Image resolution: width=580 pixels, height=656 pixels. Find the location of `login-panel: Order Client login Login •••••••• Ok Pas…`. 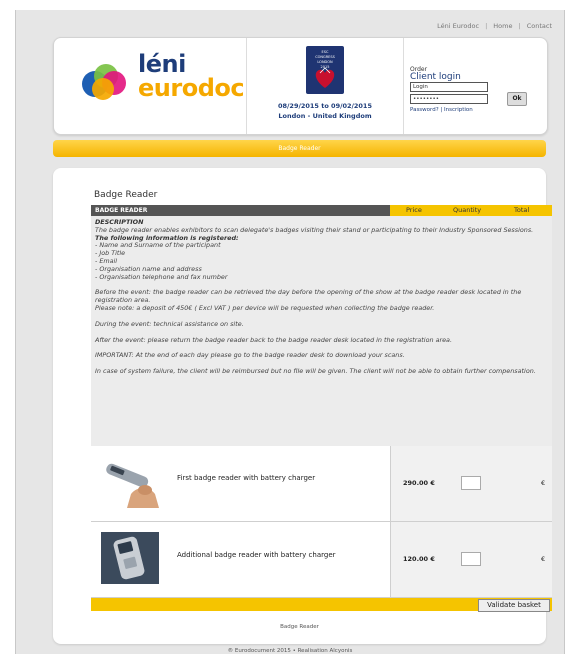

login-panel: Order Client login Login •••••••• Ok Pas… is located at coordinates (475, 86).